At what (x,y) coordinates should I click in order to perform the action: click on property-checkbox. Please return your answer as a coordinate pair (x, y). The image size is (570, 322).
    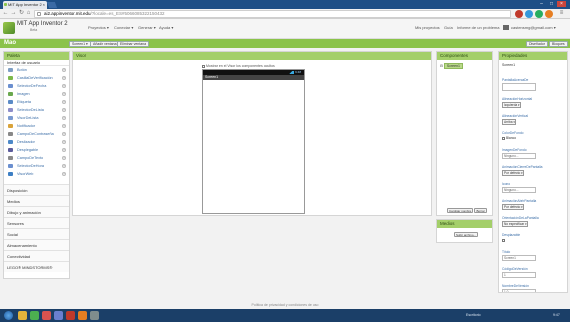
    Looking at the image, I should click on (504, 240).